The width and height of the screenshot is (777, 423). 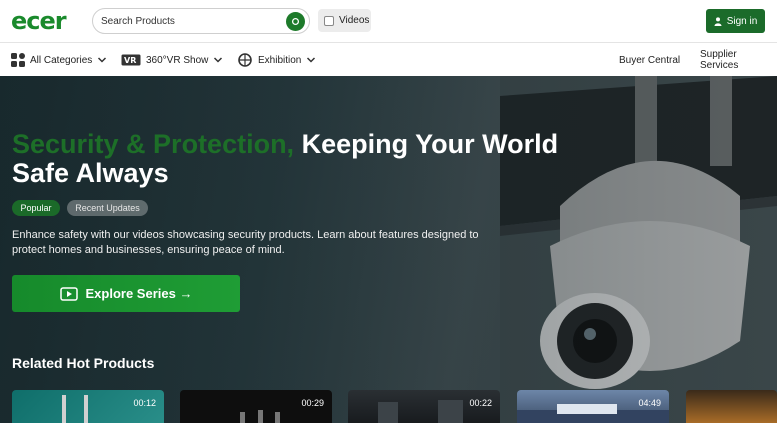 What do you see at coordinates (88, 406) in the screenshot?
I see `product-video-thumb: 00:12` at bounding box center [88, 406].